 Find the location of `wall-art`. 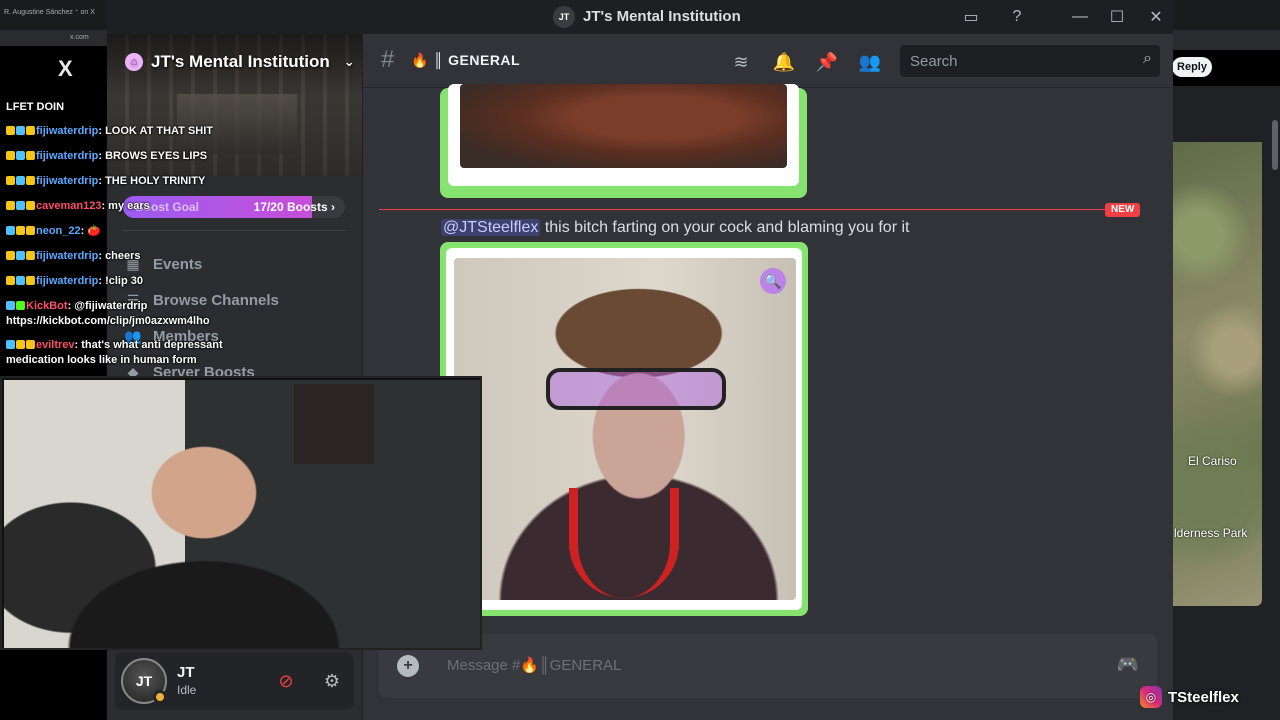

wall-art is located at coordinates (334, 424).